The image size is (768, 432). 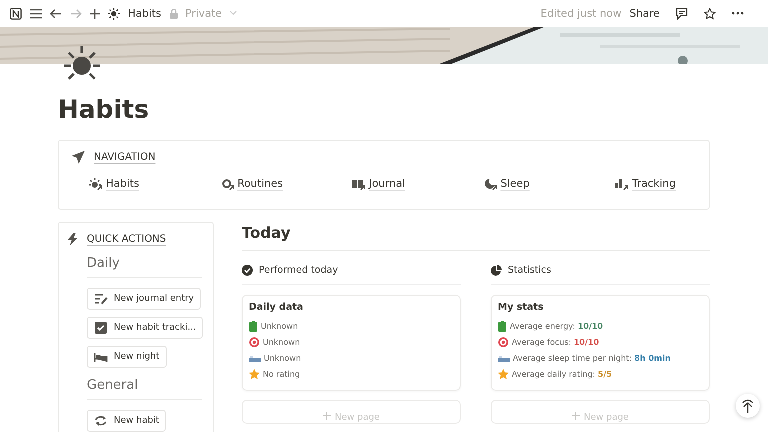 I want to click on more-icon, so click(x=738, y=13).